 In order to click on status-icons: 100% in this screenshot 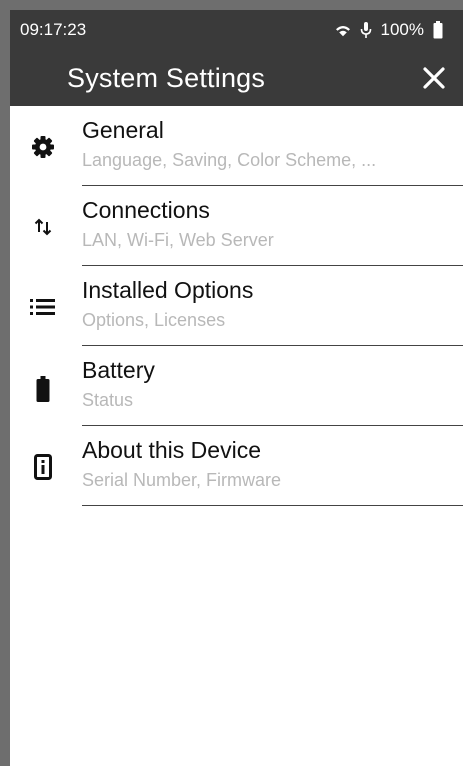, I will do `click(389, 30)`.